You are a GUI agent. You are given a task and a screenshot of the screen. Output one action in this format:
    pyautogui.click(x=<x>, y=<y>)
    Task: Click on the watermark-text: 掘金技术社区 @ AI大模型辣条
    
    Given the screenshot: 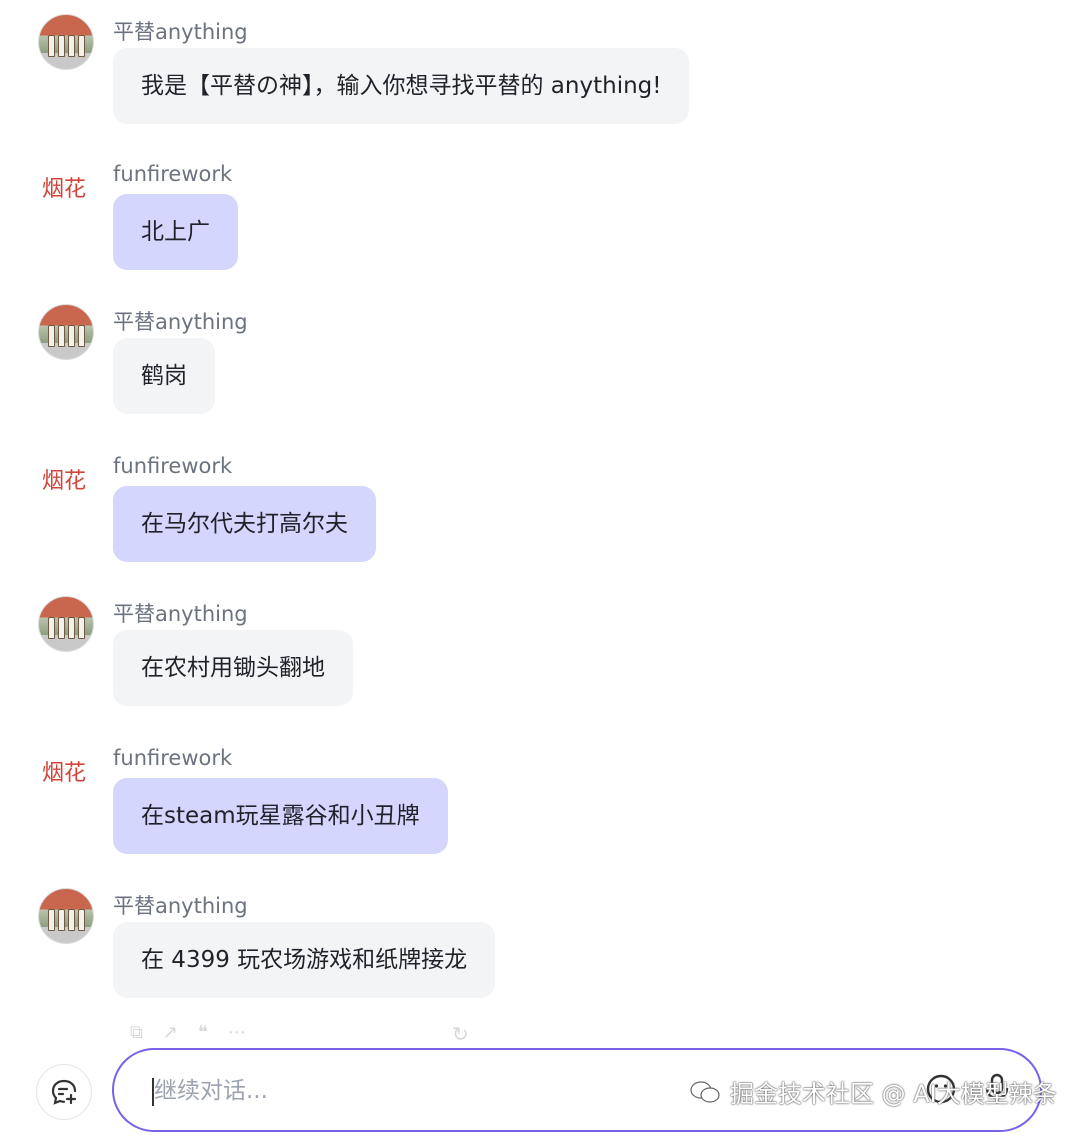 What is the action you would take?
    pyautogui.click(x=893, y=1094)
    